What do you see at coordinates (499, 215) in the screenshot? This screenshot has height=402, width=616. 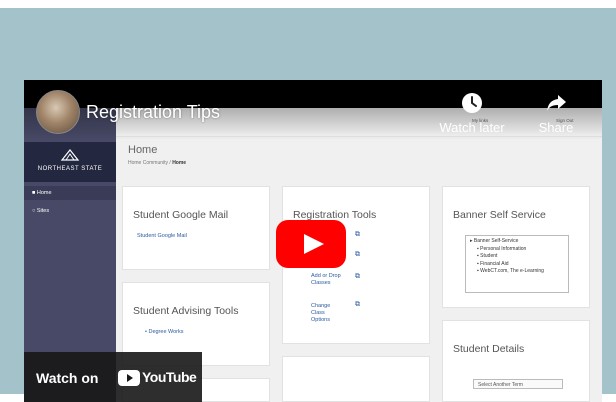 I see `panel-title: Banner Self Service` at bounding box center [499, 215].